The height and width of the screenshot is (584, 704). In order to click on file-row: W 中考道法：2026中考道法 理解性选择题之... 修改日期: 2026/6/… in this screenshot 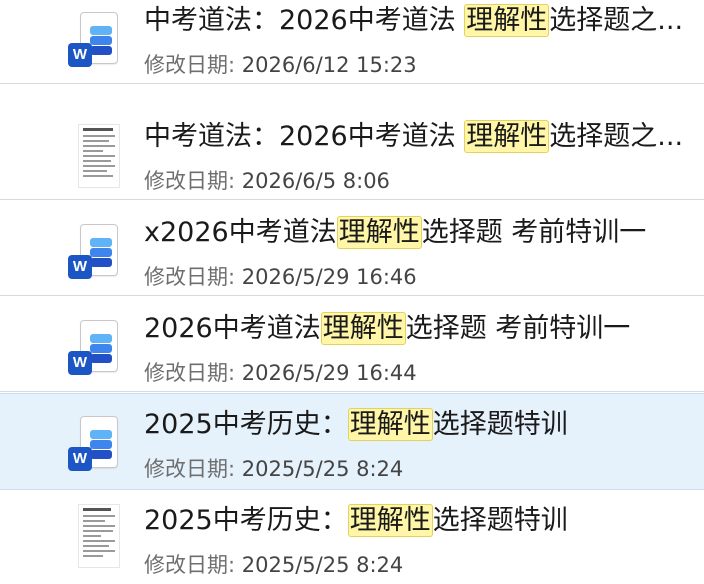, I will do `click(352, 42)`.